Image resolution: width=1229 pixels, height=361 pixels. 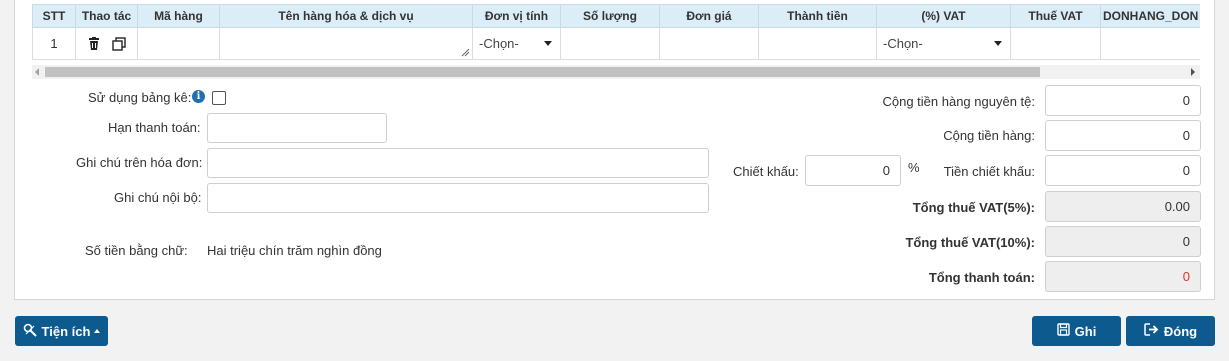 I want to click on ghi-button: Ghi, so click(x=1076, y=331).